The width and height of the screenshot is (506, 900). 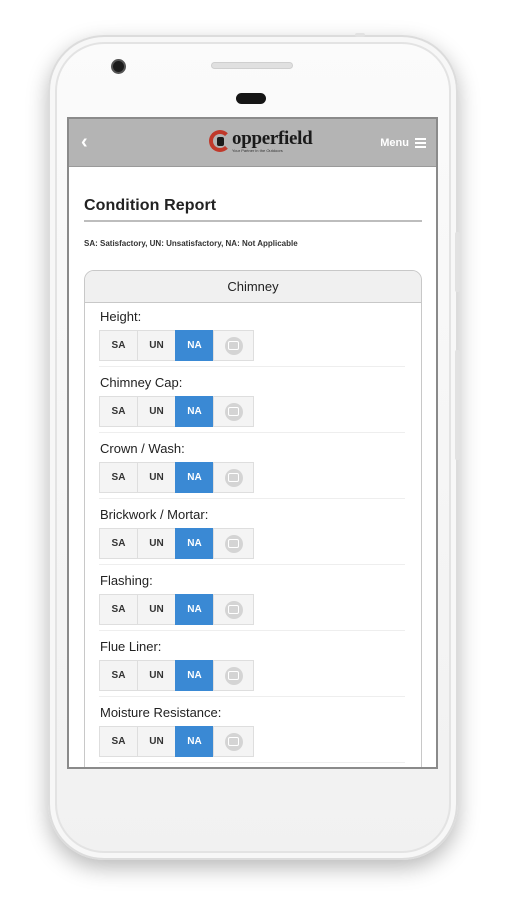 I want to click on inspection-item-label: Chimney Cap:, so click(x=141, y=382).